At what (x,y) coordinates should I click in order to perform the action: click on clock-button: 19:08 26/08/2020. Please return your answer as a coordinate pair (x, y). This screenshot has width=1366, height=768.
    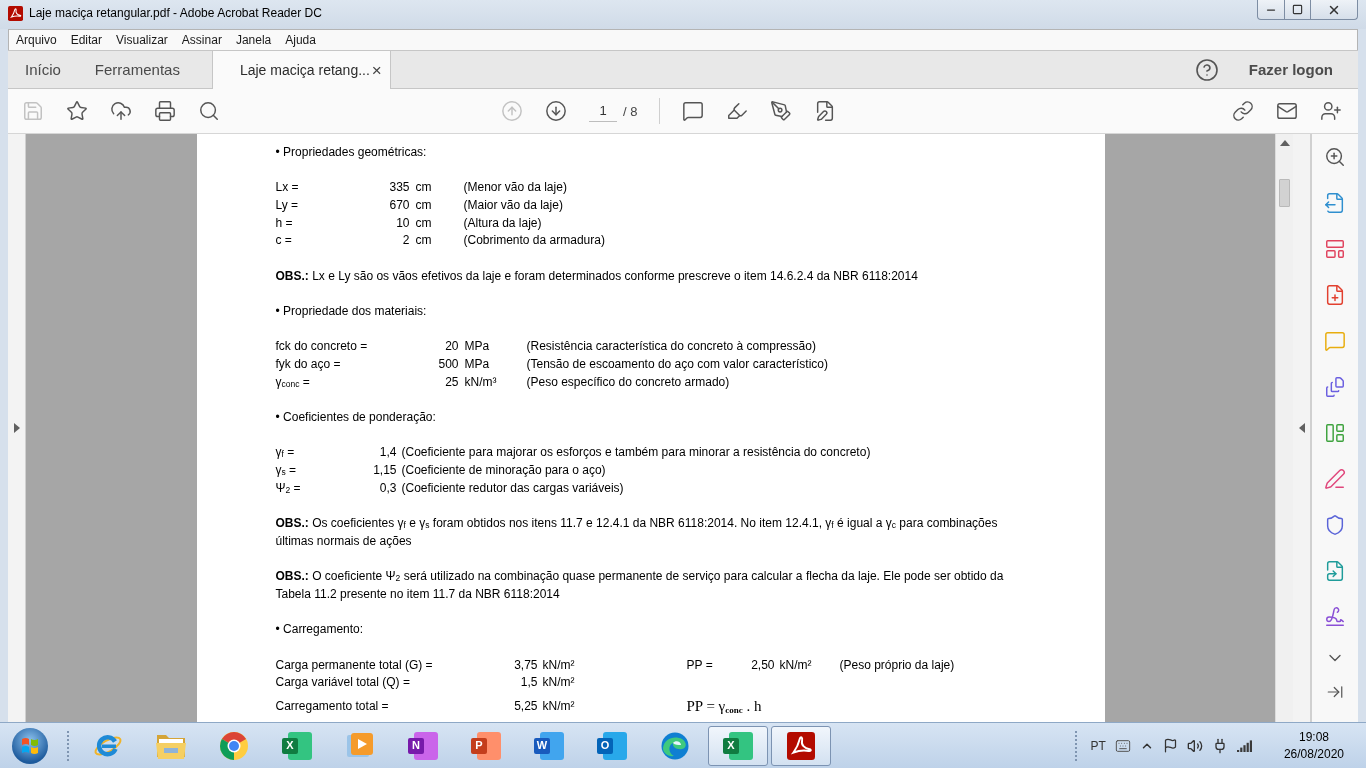
    Looking at the image, I should click on (1313, 745).